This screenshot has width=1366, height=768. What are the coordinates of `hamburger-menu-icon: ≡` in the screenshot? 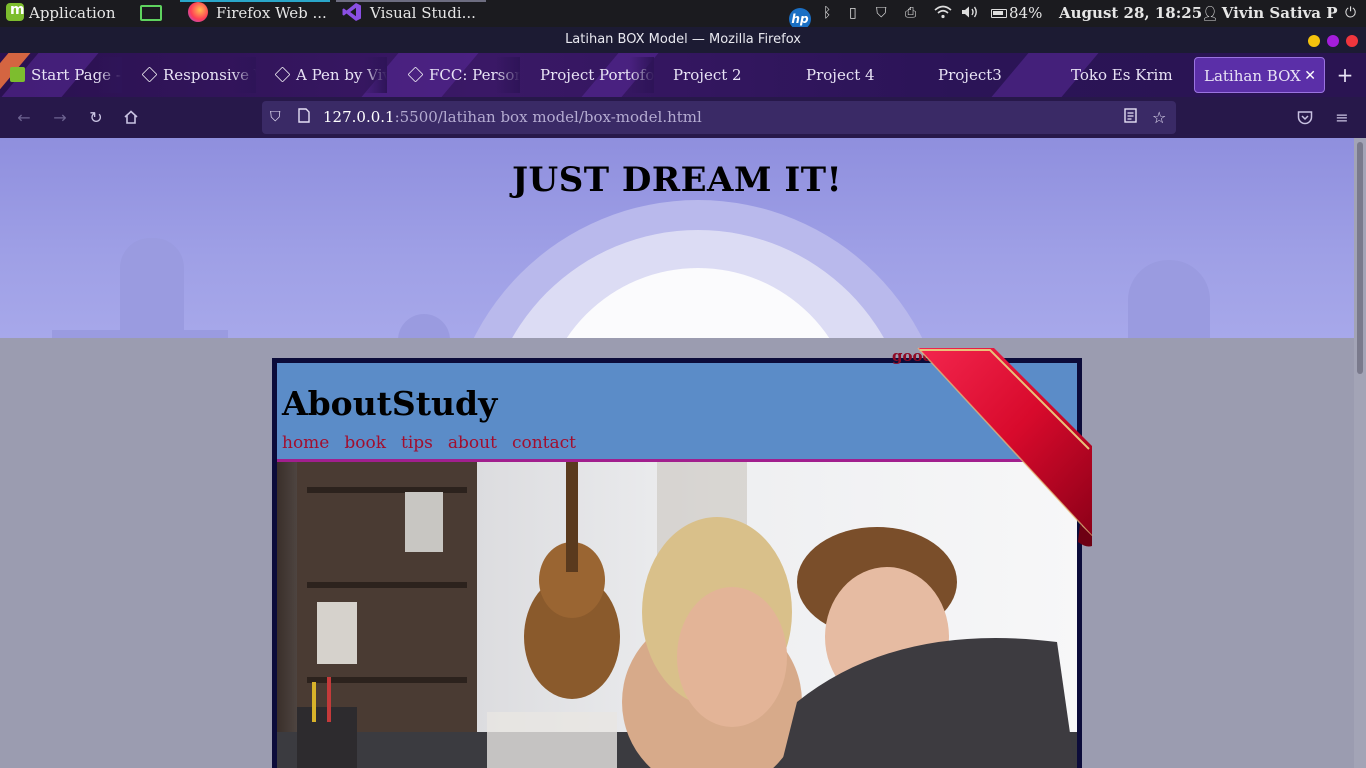 It's located at (1342, 117).